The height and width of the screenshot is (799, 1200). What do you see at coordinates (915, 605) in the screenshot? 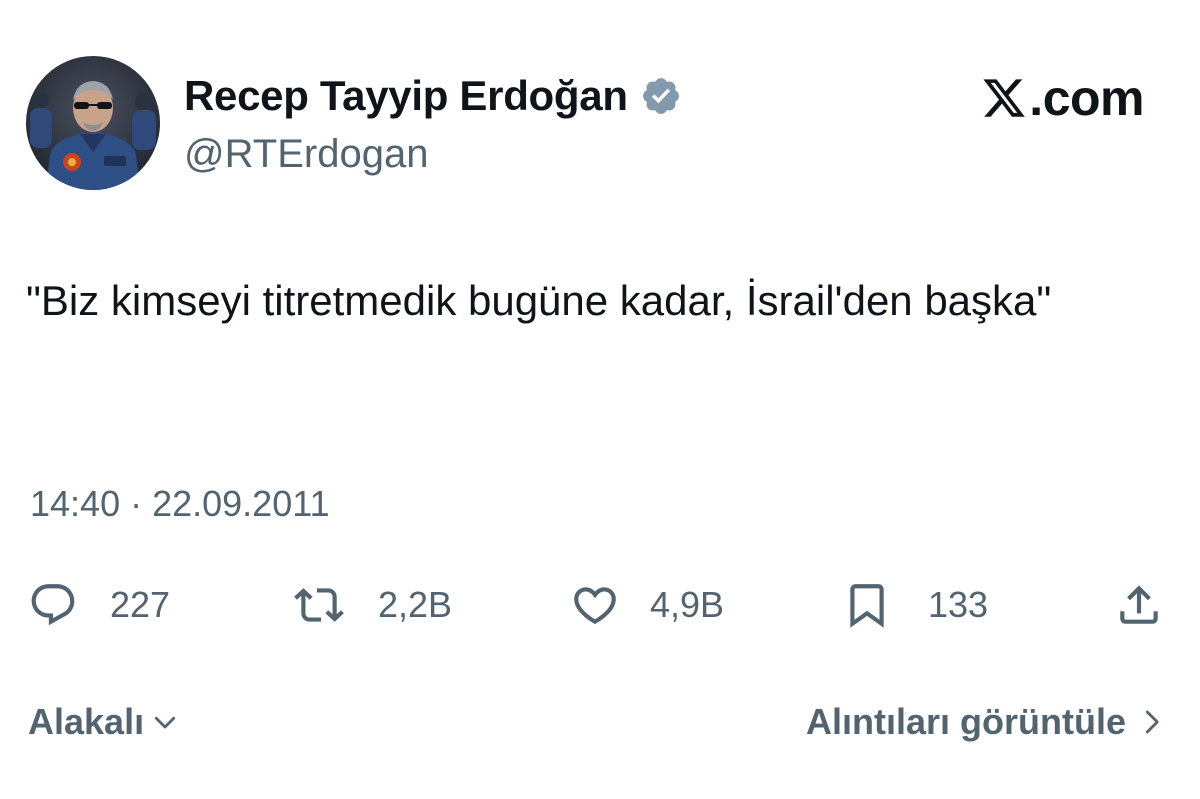
I see `bookmark-button: 133` at bounding box center [915, 605].